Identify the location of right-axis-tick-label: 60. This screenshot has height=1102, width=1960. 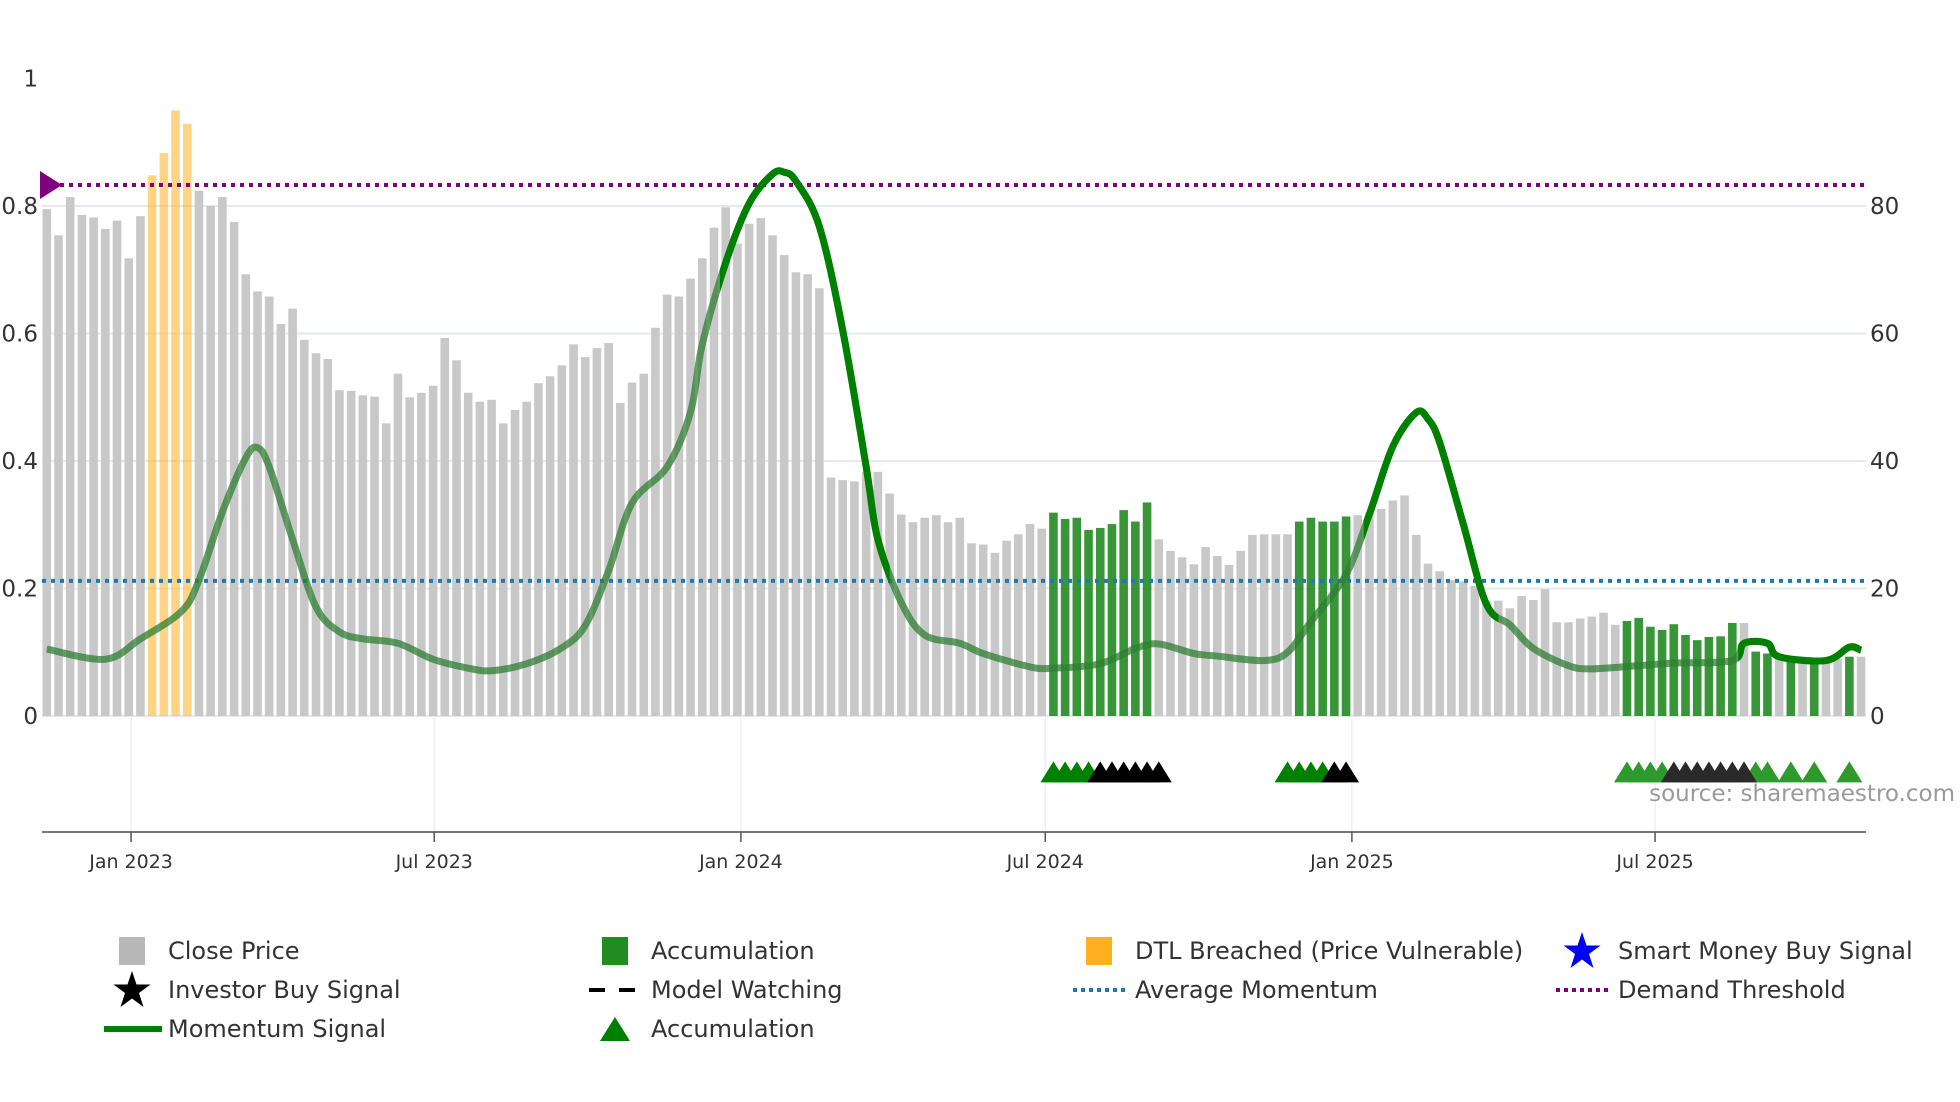
(1884, 335).